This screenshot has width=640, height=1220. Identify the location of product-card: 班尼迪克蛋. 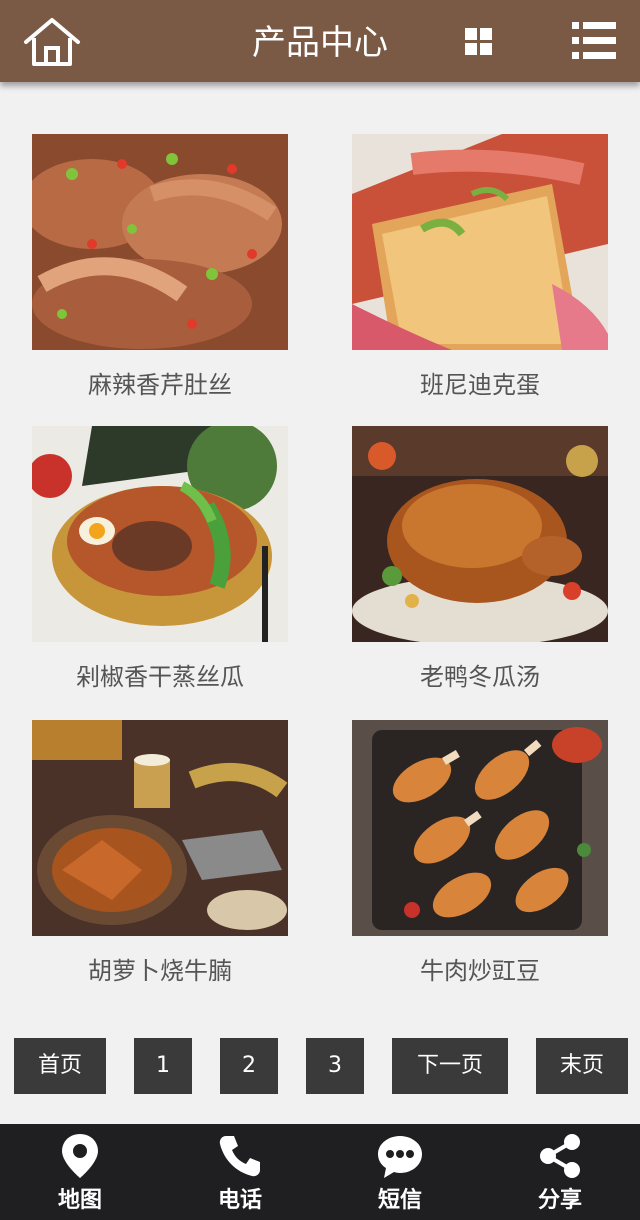
(480, 269).